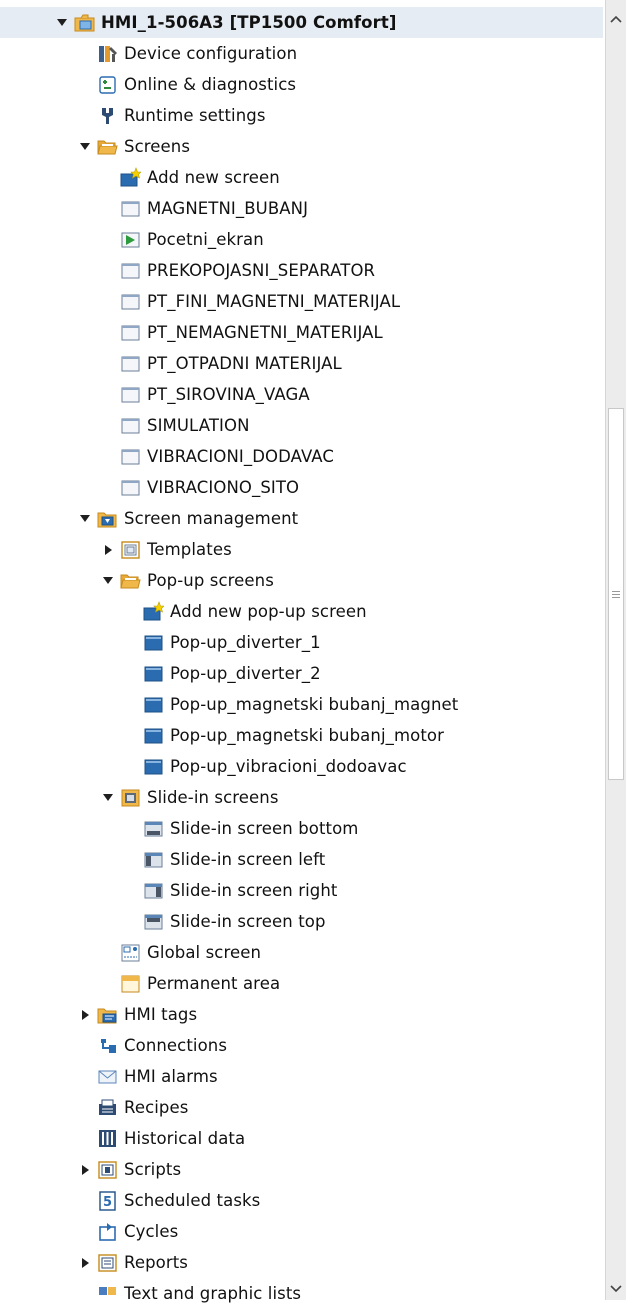 This screenshot has height=1309, width=626. I want to click on tree-item-pt-otpadni-materijal: PT_OTPADNI MATERIJAL, so click(301, 363).